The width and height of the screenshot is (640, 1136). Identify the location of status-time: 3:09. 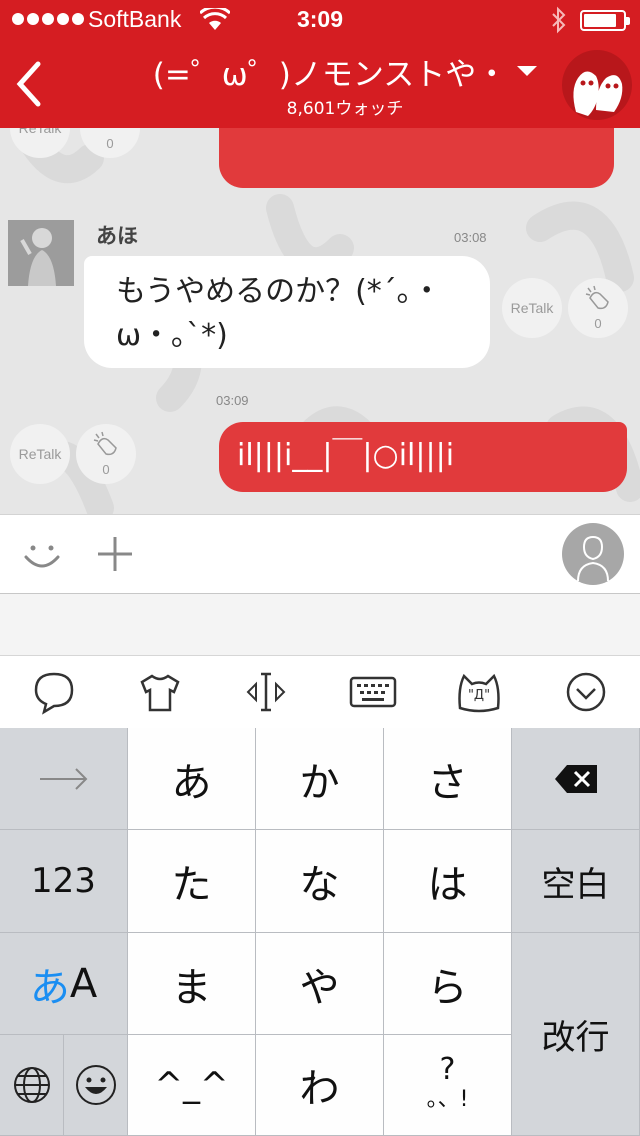
(320, 19).